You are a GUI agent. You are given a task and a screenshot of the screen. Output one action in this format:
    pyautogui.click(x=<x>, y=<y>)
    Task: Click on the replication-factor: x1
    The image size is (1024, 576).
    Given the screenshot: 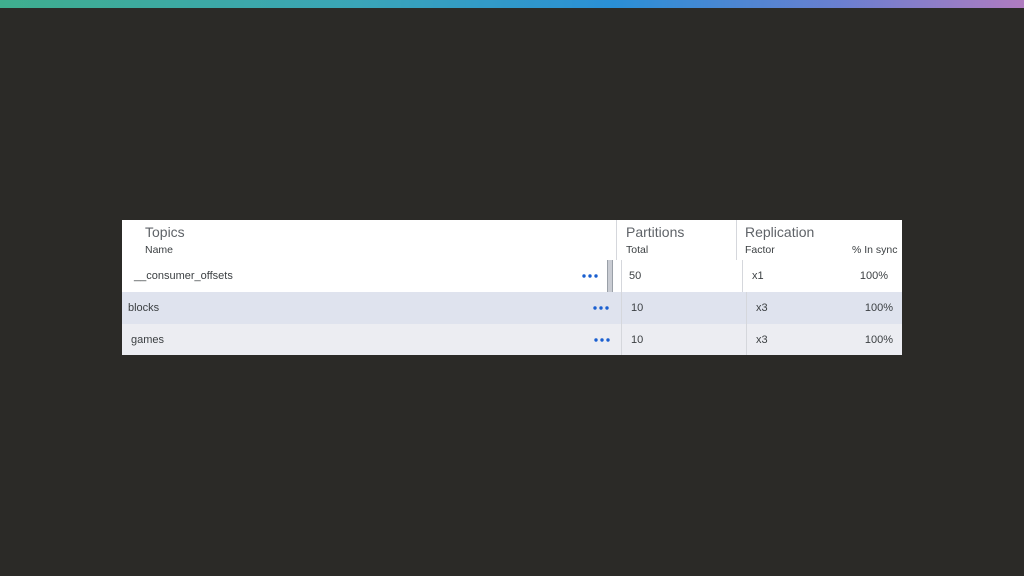 What is the action you would take?
    pyautogui.click(x=758, y=276)
    